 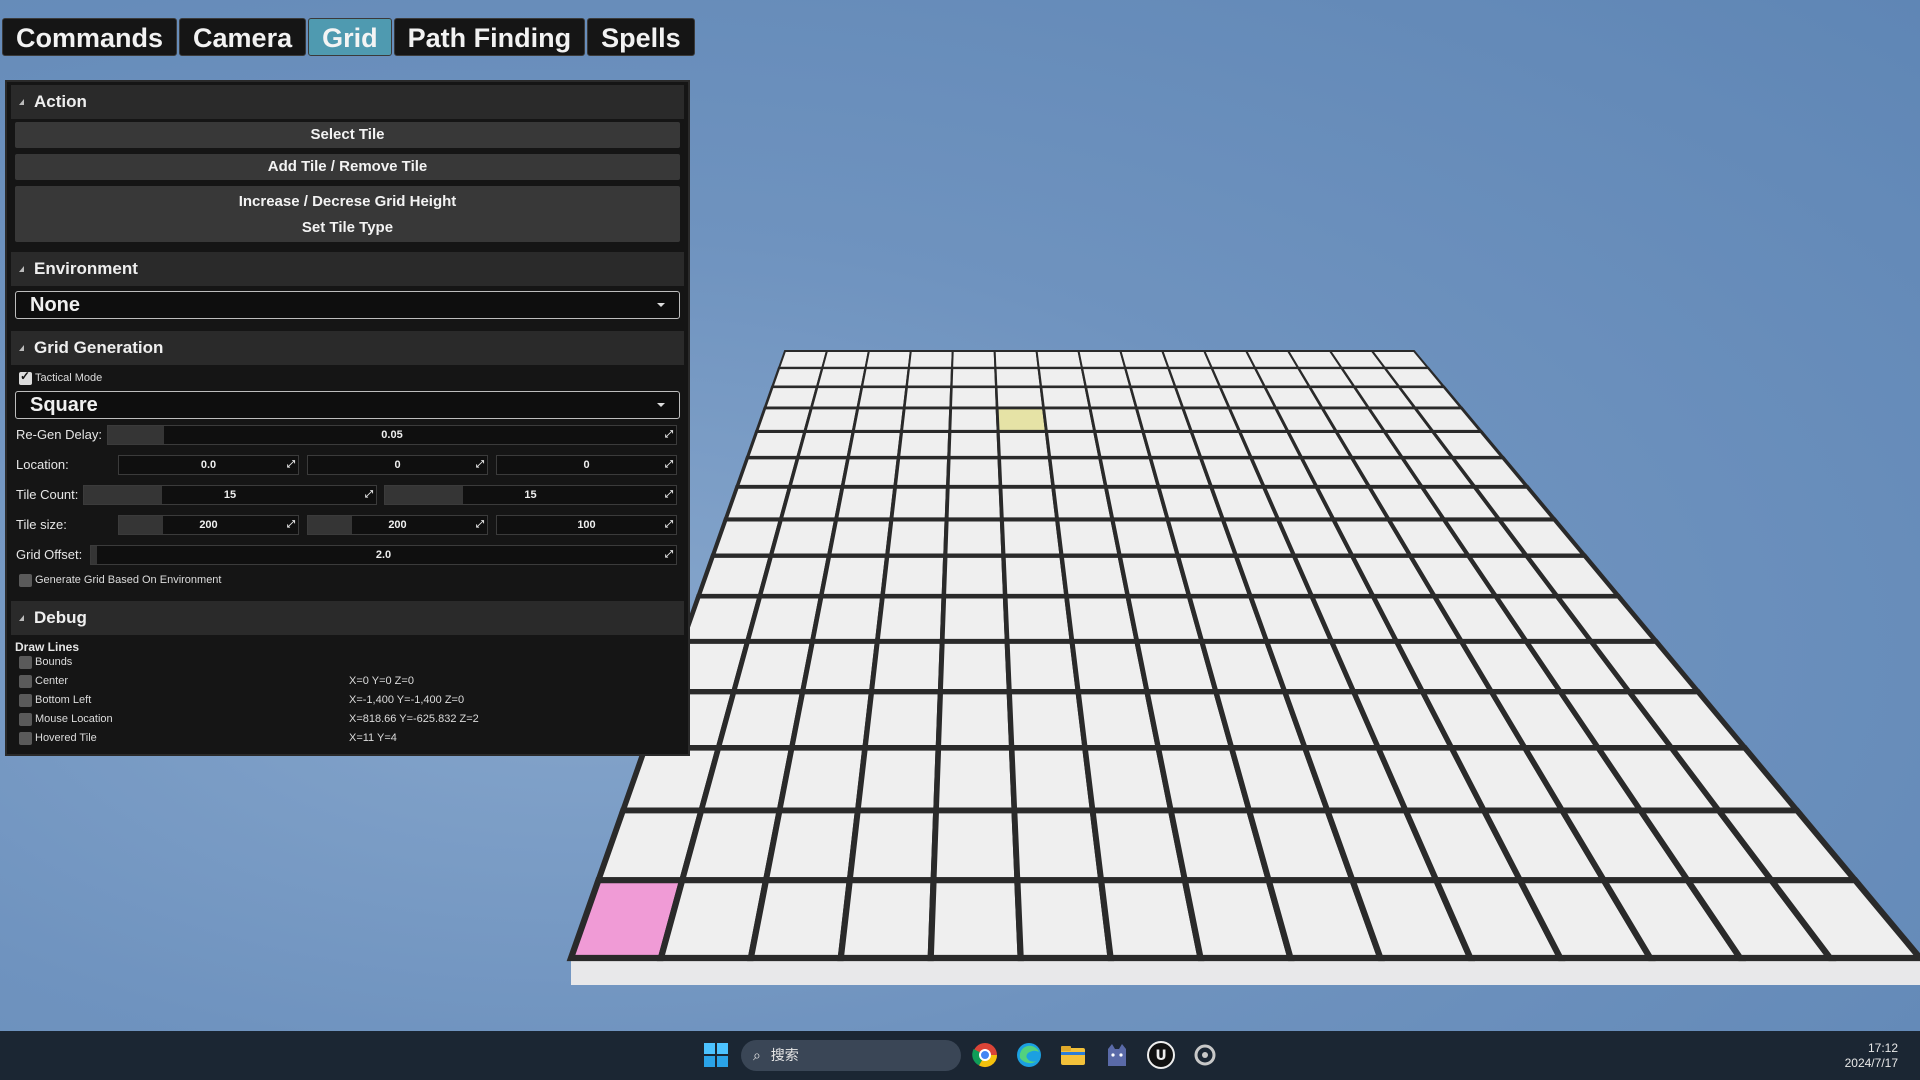 What do you see at coordinates (243, 37) in the screenshot?
I see `tab-camera: Camera` at bounding box center [243, 37].